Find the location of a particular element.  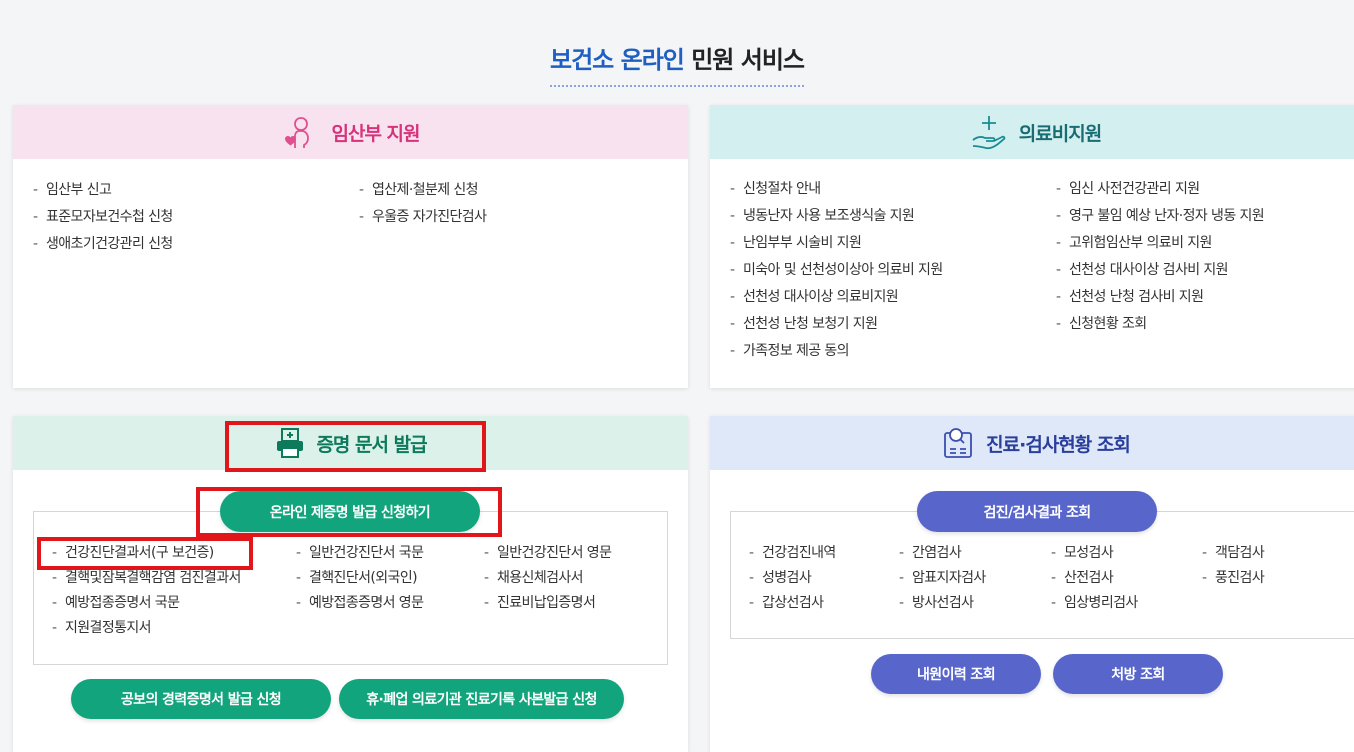

list-item: 일반건강진단서 국문 is located at coordinates (390, 553).